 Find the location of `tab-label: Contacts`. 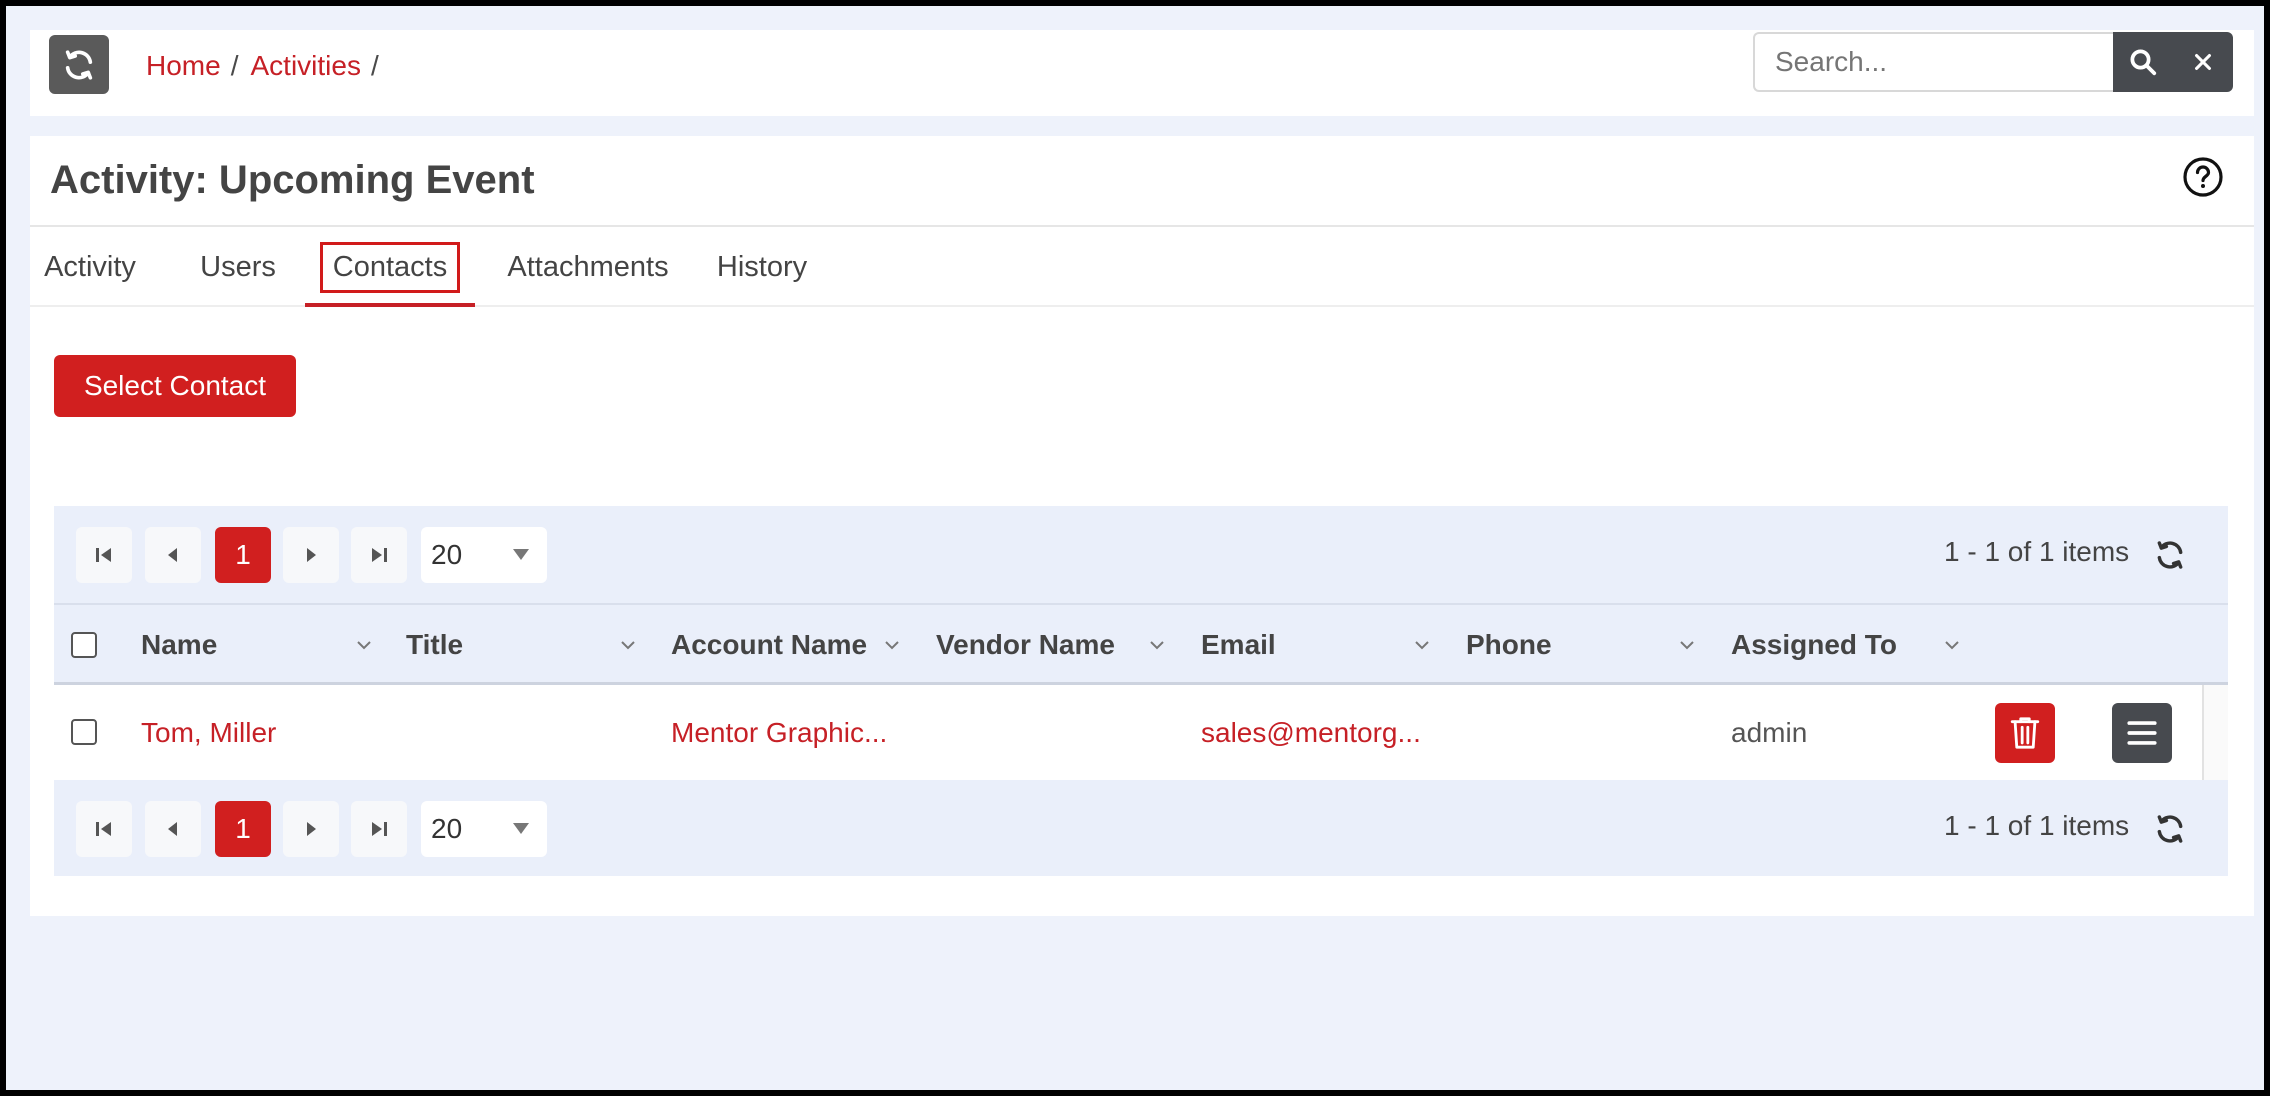

tab-label: Contacts is located at coordinates (390, 267).